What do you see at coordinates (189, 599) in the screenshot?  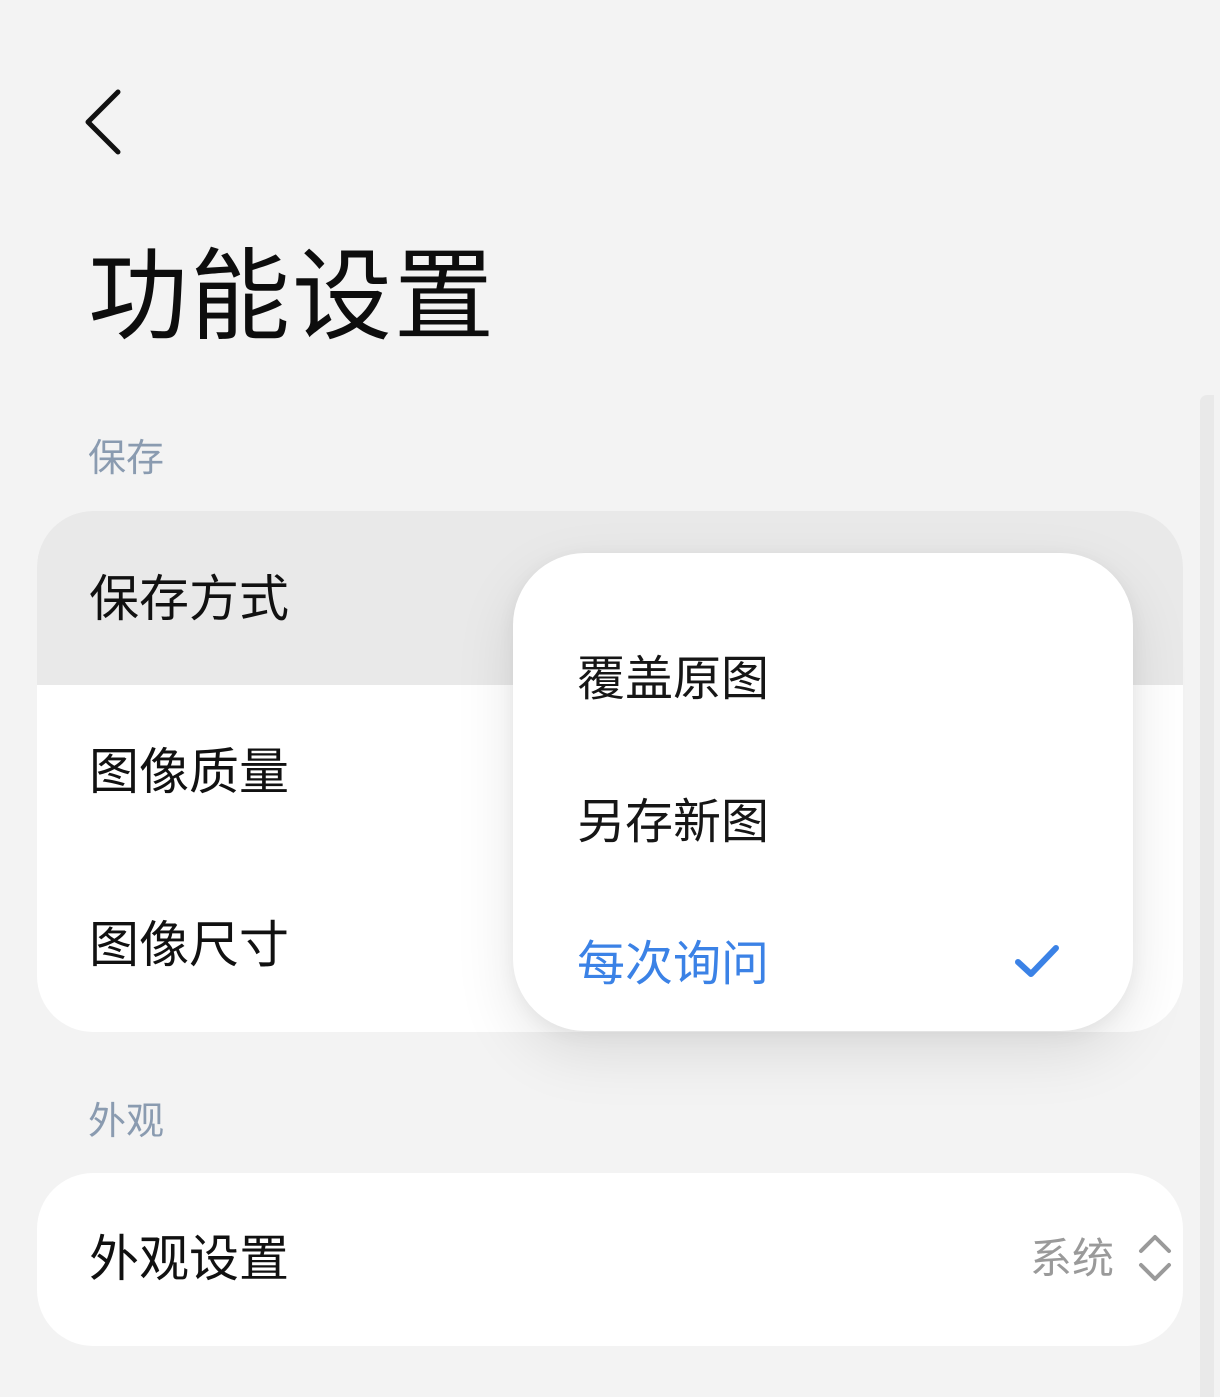 I see `row-save-mode-label: 保存方式` at bounding box center [189, 599].